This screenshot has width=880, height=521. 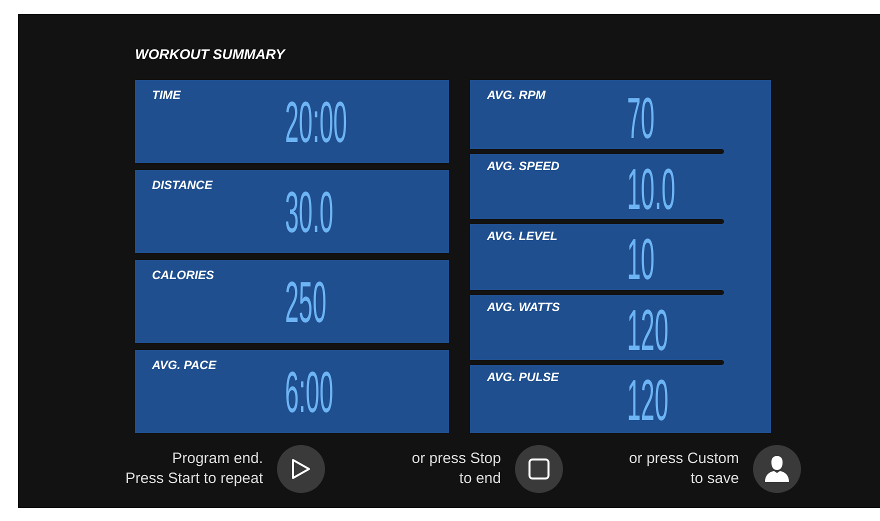 What do you see at coordinates (523, 165) in the screenshot?
I see `stat-label: AVG. SPEED` at bounding box center [523, 165].